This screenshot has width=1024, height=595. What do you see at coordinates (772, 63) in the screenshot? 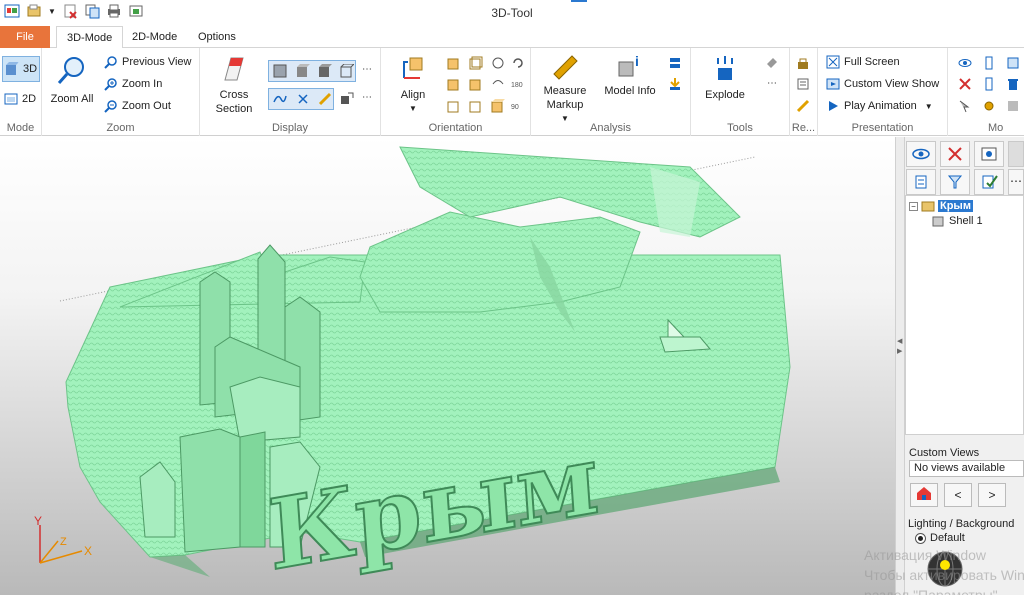
I see `paint-icon` at bounding box center [772, 63].